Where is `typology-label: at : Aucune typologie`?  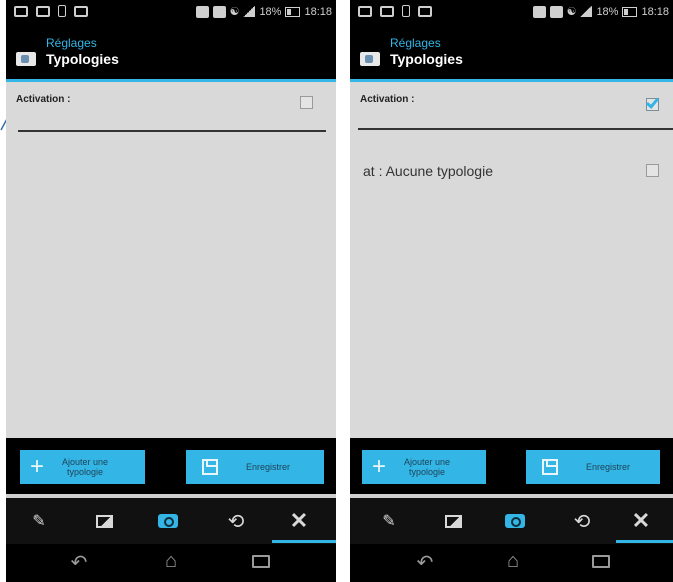 typology-label: at : Aucune typologie is located at coordinates (428, 171).